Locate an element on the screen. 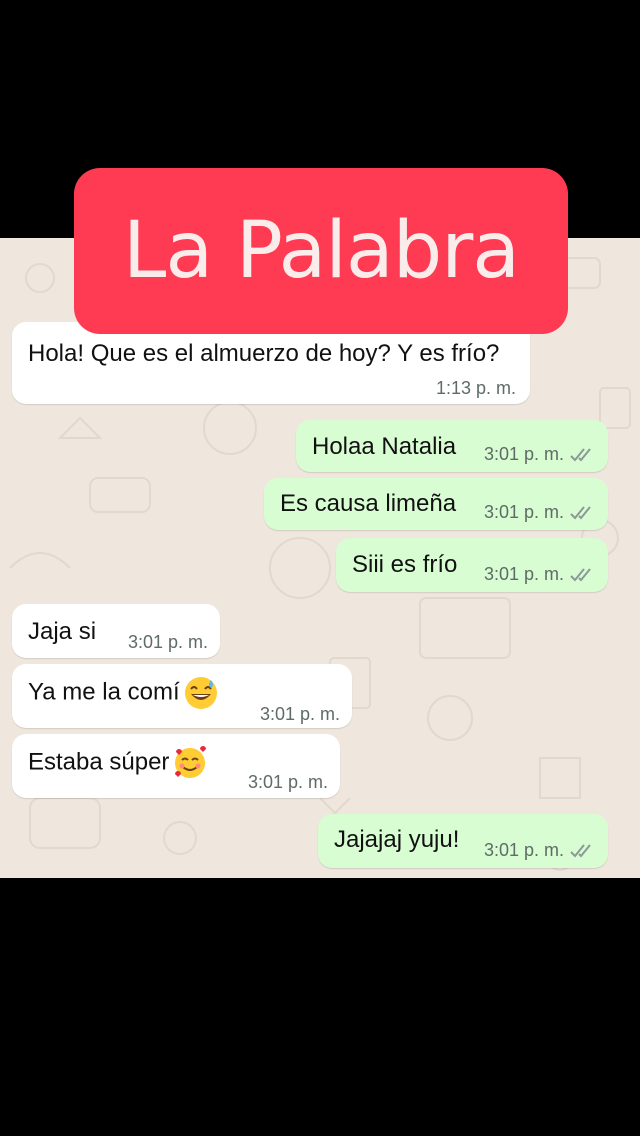  grinning-sweat-emoji is located at coordinates (200, 693).